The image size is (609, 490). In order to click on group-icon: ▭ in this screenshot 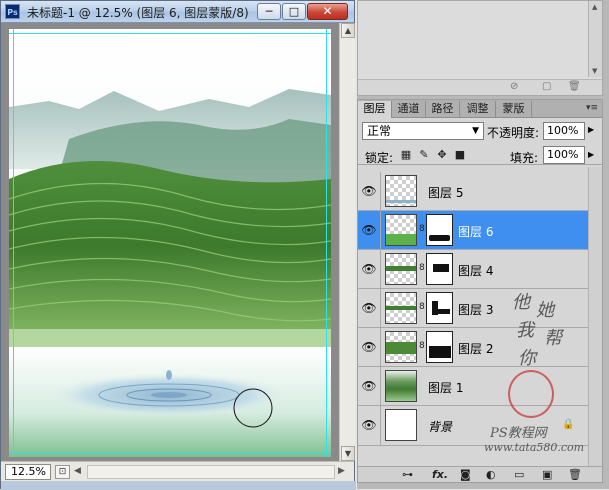, I will do `click(519, 474)`.